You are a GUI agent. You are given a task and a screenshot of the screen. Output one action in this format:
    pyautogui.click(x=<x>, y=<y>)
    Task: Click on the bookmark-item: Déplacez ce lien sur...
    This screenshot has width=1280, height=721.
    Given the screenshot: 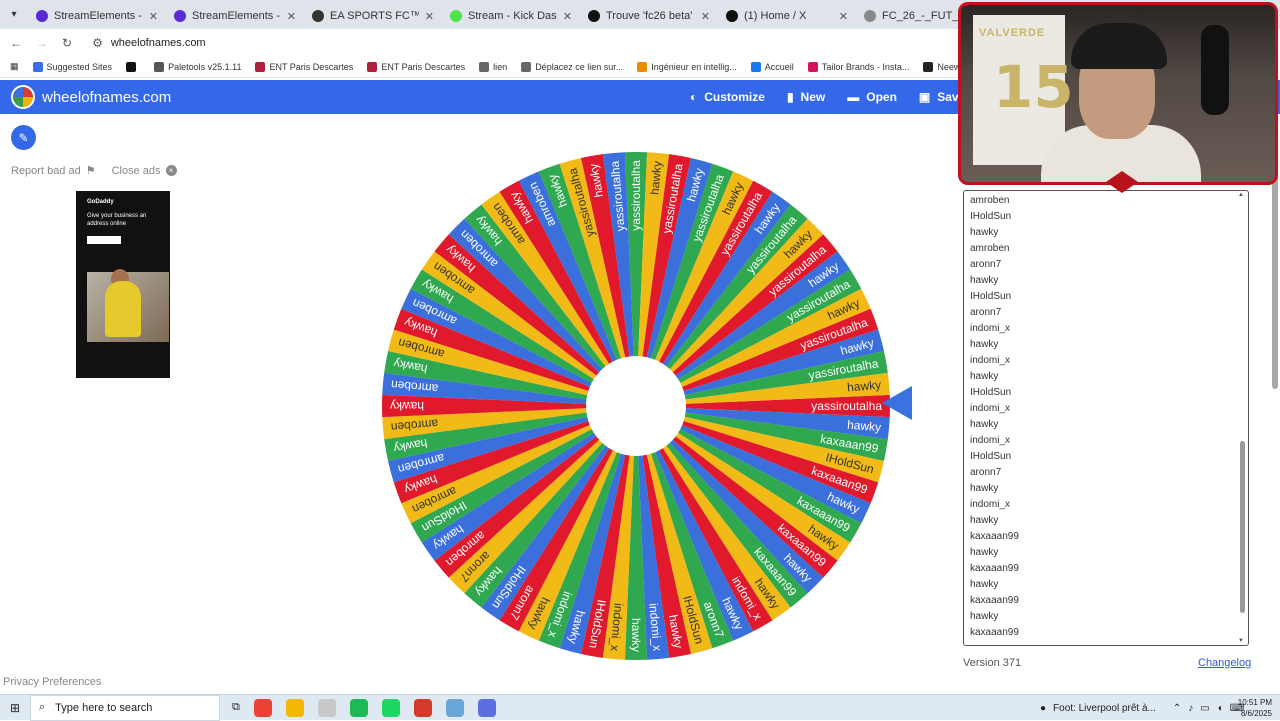 What is the action you would take?
    pyautogui.click(x=572, y=66)
    